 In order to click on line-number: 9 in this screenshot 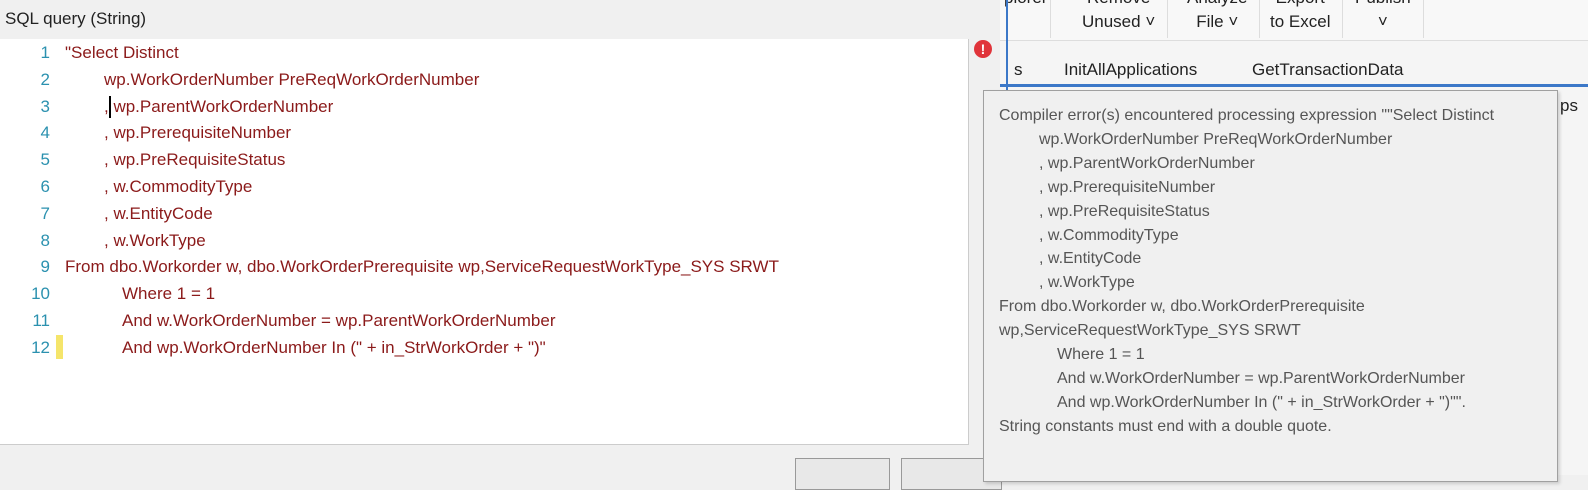, I will do `click(45, 267)`.